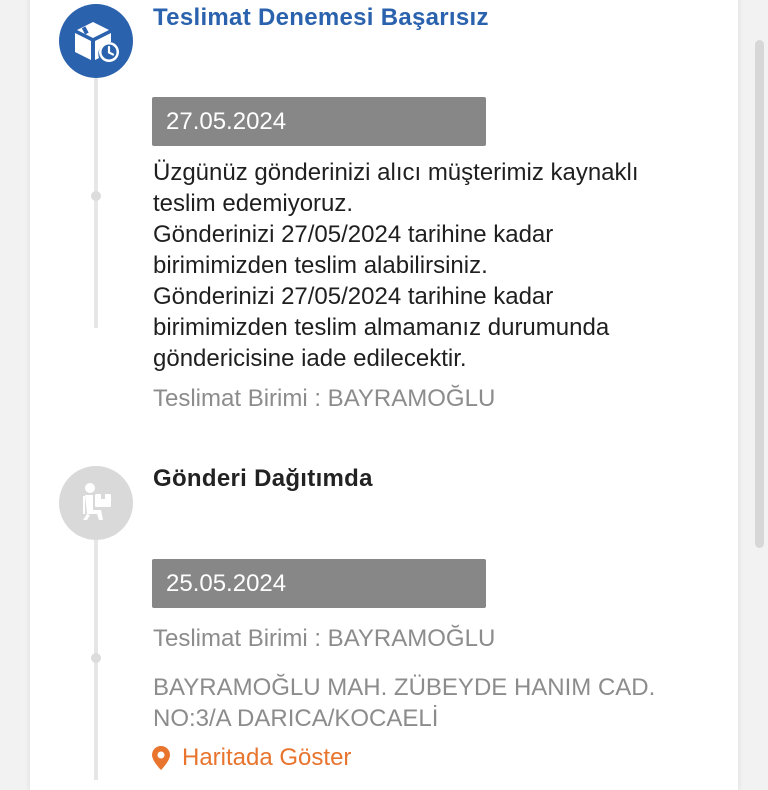 This screenshot has height=790, width=768. I want to click on description-line: birimimizden teslim almamanız durumunda, so click(381, 327).